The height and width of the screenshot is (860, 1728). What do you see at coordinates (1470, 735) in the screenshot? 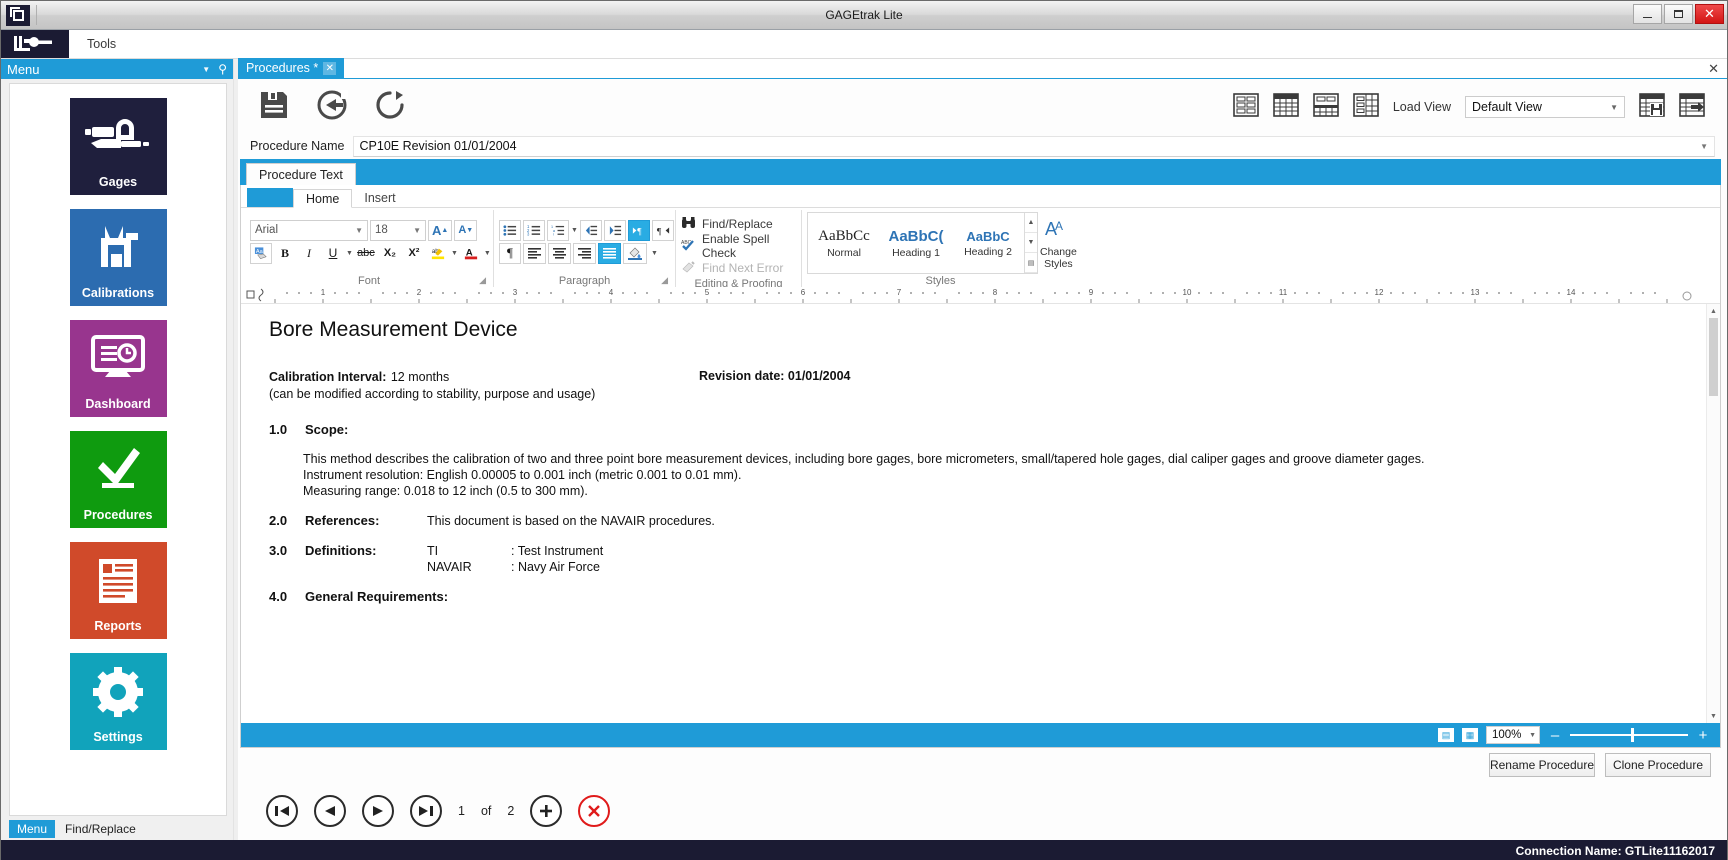
I see `web-view-icon: ▦` at bounding box center [1470, 735].